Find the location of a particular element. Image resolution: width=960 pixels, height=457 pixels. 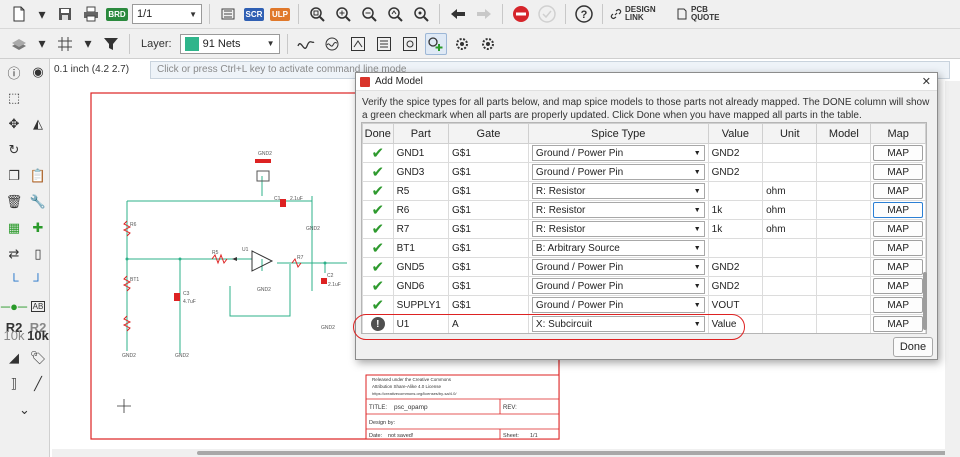

filter-icon is located at coordinates (111, 44).